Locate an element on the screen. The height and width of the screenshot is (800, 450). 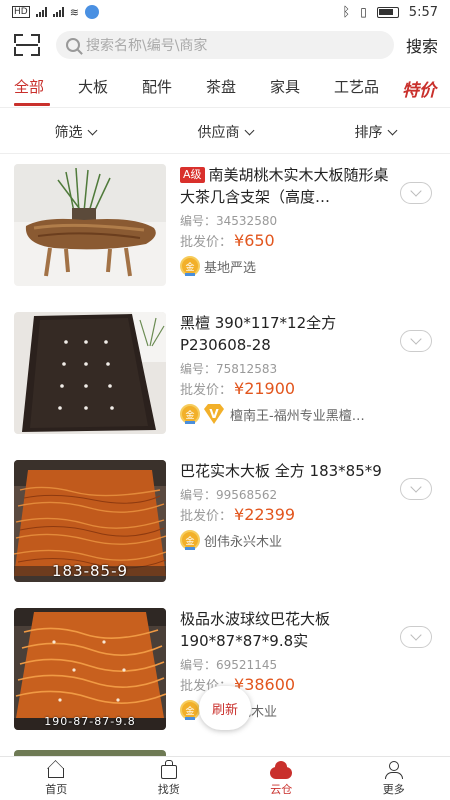
tab-furniture: 家具 is located at coordinates (302, 89).